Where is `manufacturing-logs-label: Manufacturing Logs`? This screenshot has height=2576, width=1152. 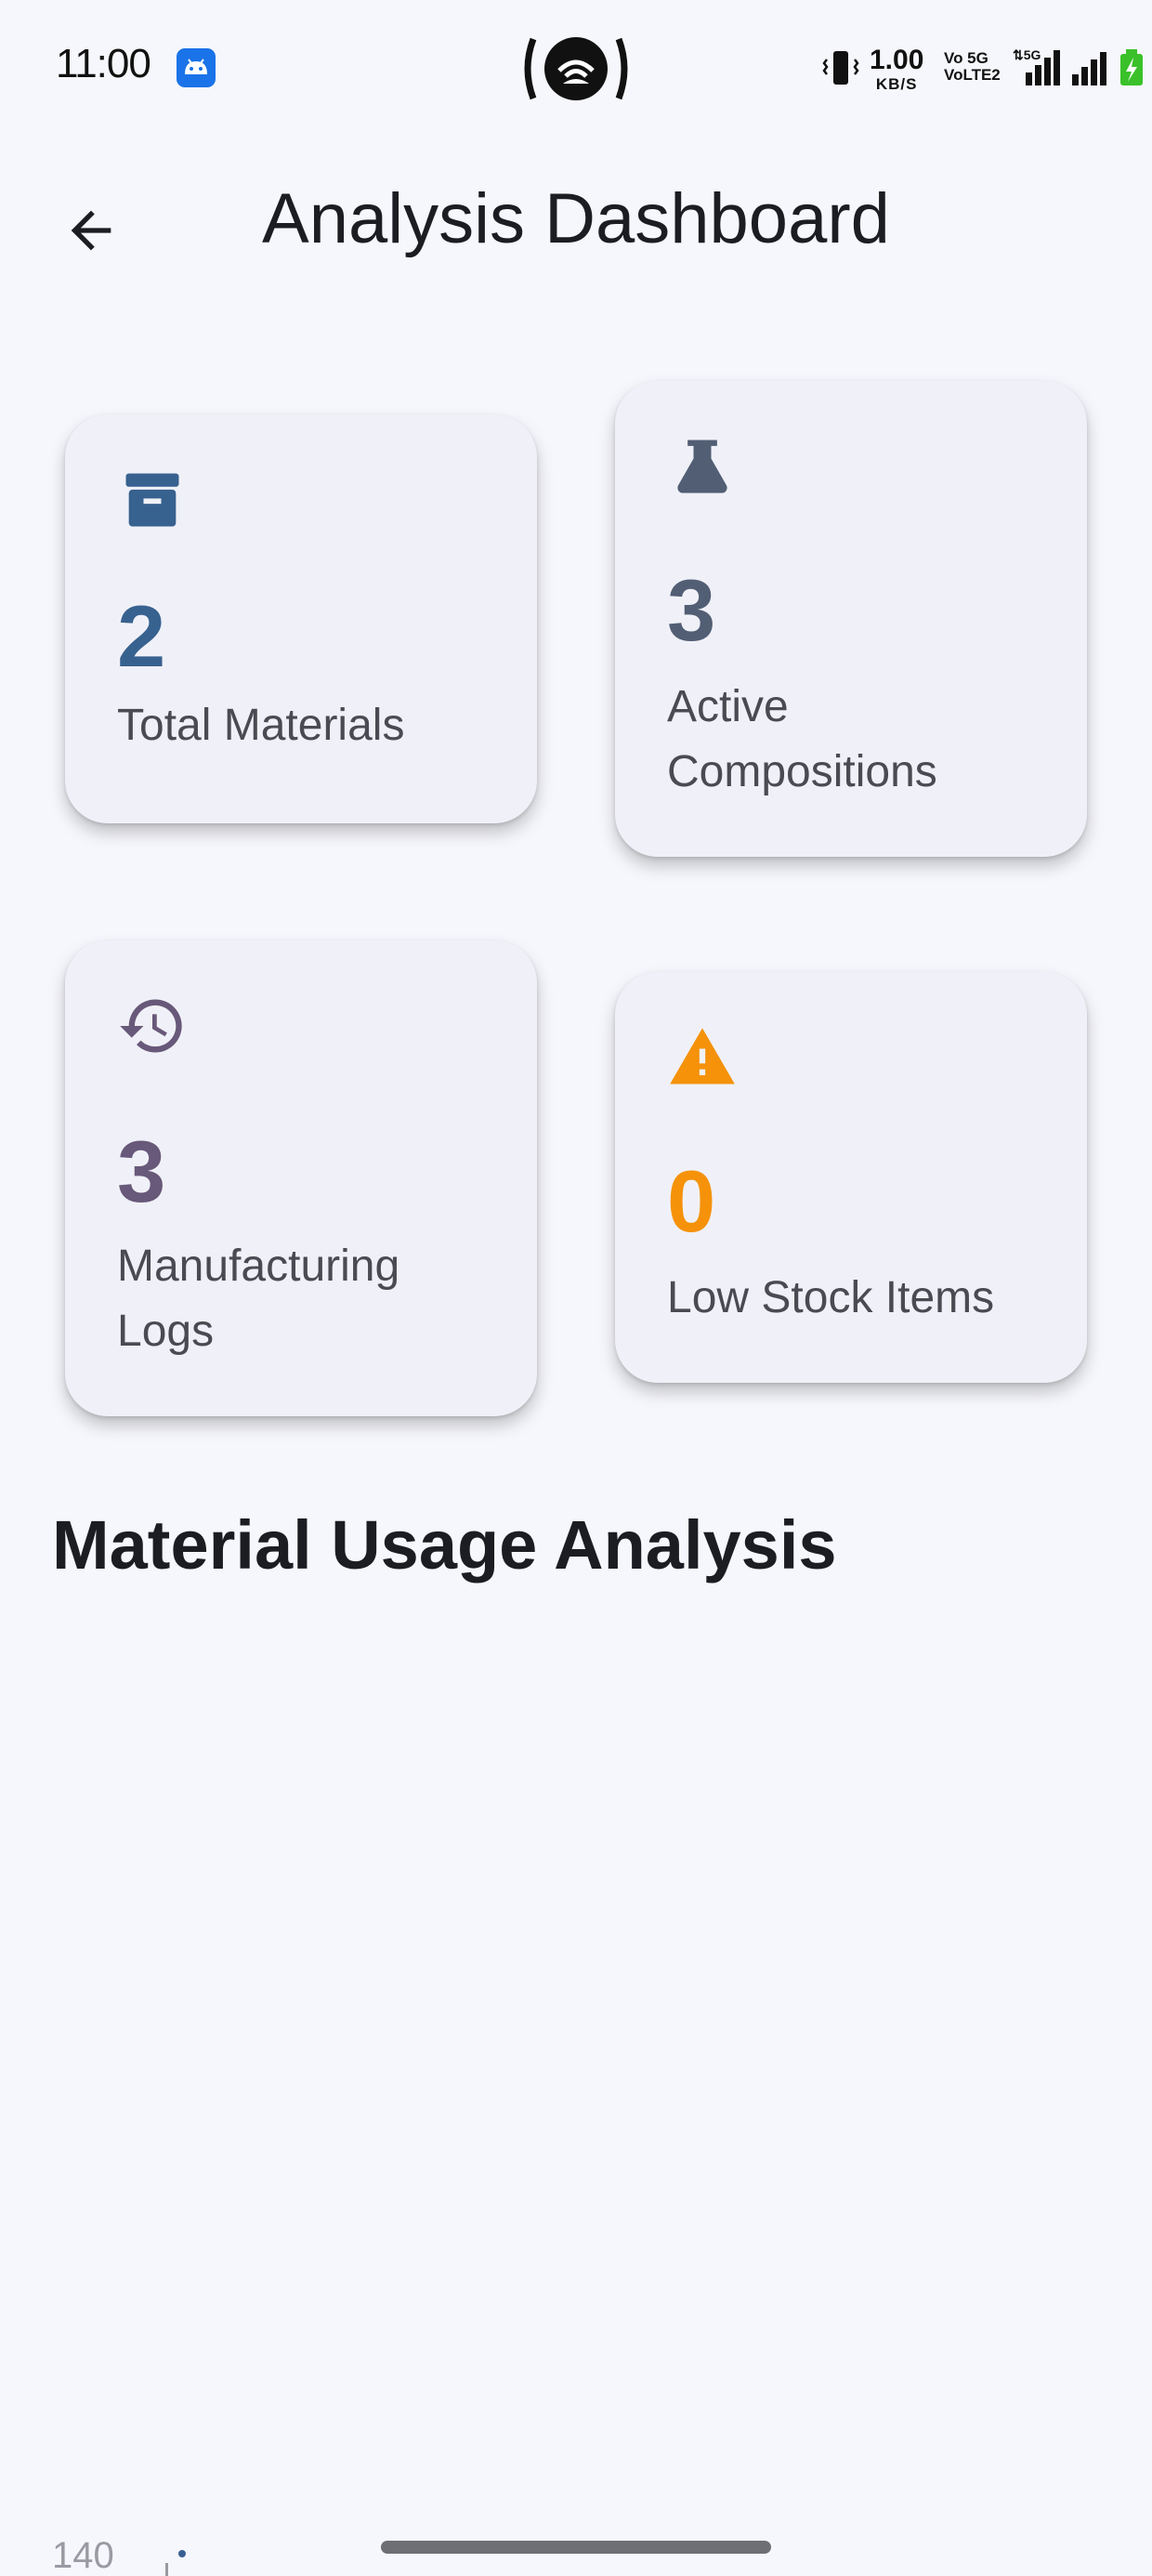
manufacturing-logs-label: Manufacturing Logs is located at coordinates (258, 1299).